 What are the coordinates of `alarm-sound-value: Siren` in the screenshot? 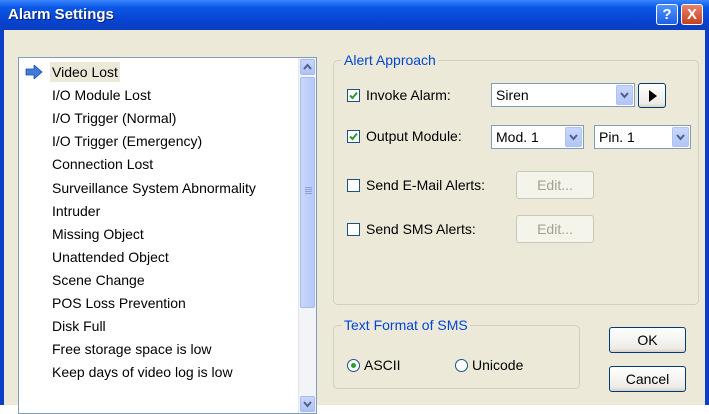 It's located at (512, 95).